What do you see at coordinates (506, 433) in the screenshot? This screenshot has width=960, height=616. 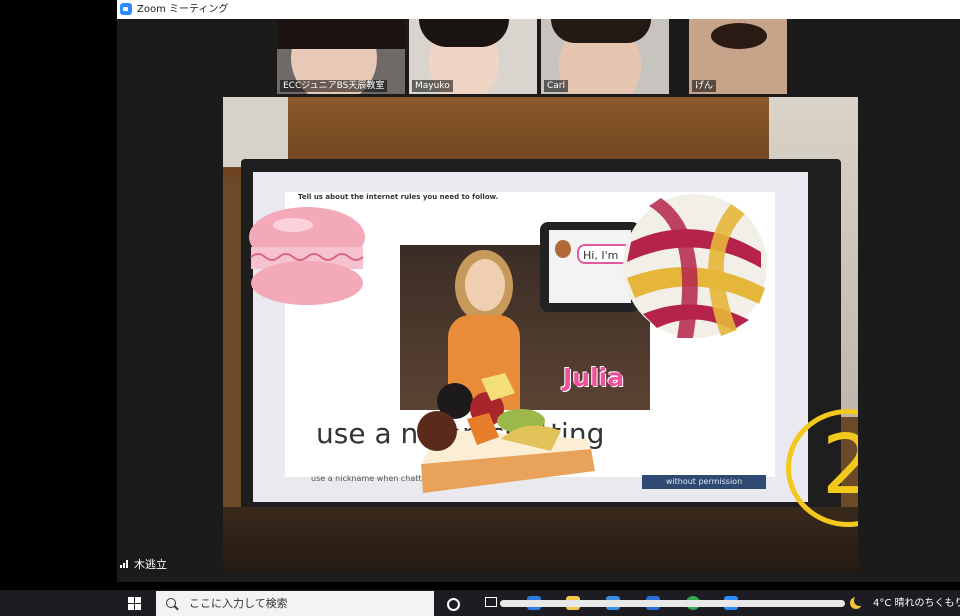 I see `fruit-tart-sticker` at bounding box center [506, 433].